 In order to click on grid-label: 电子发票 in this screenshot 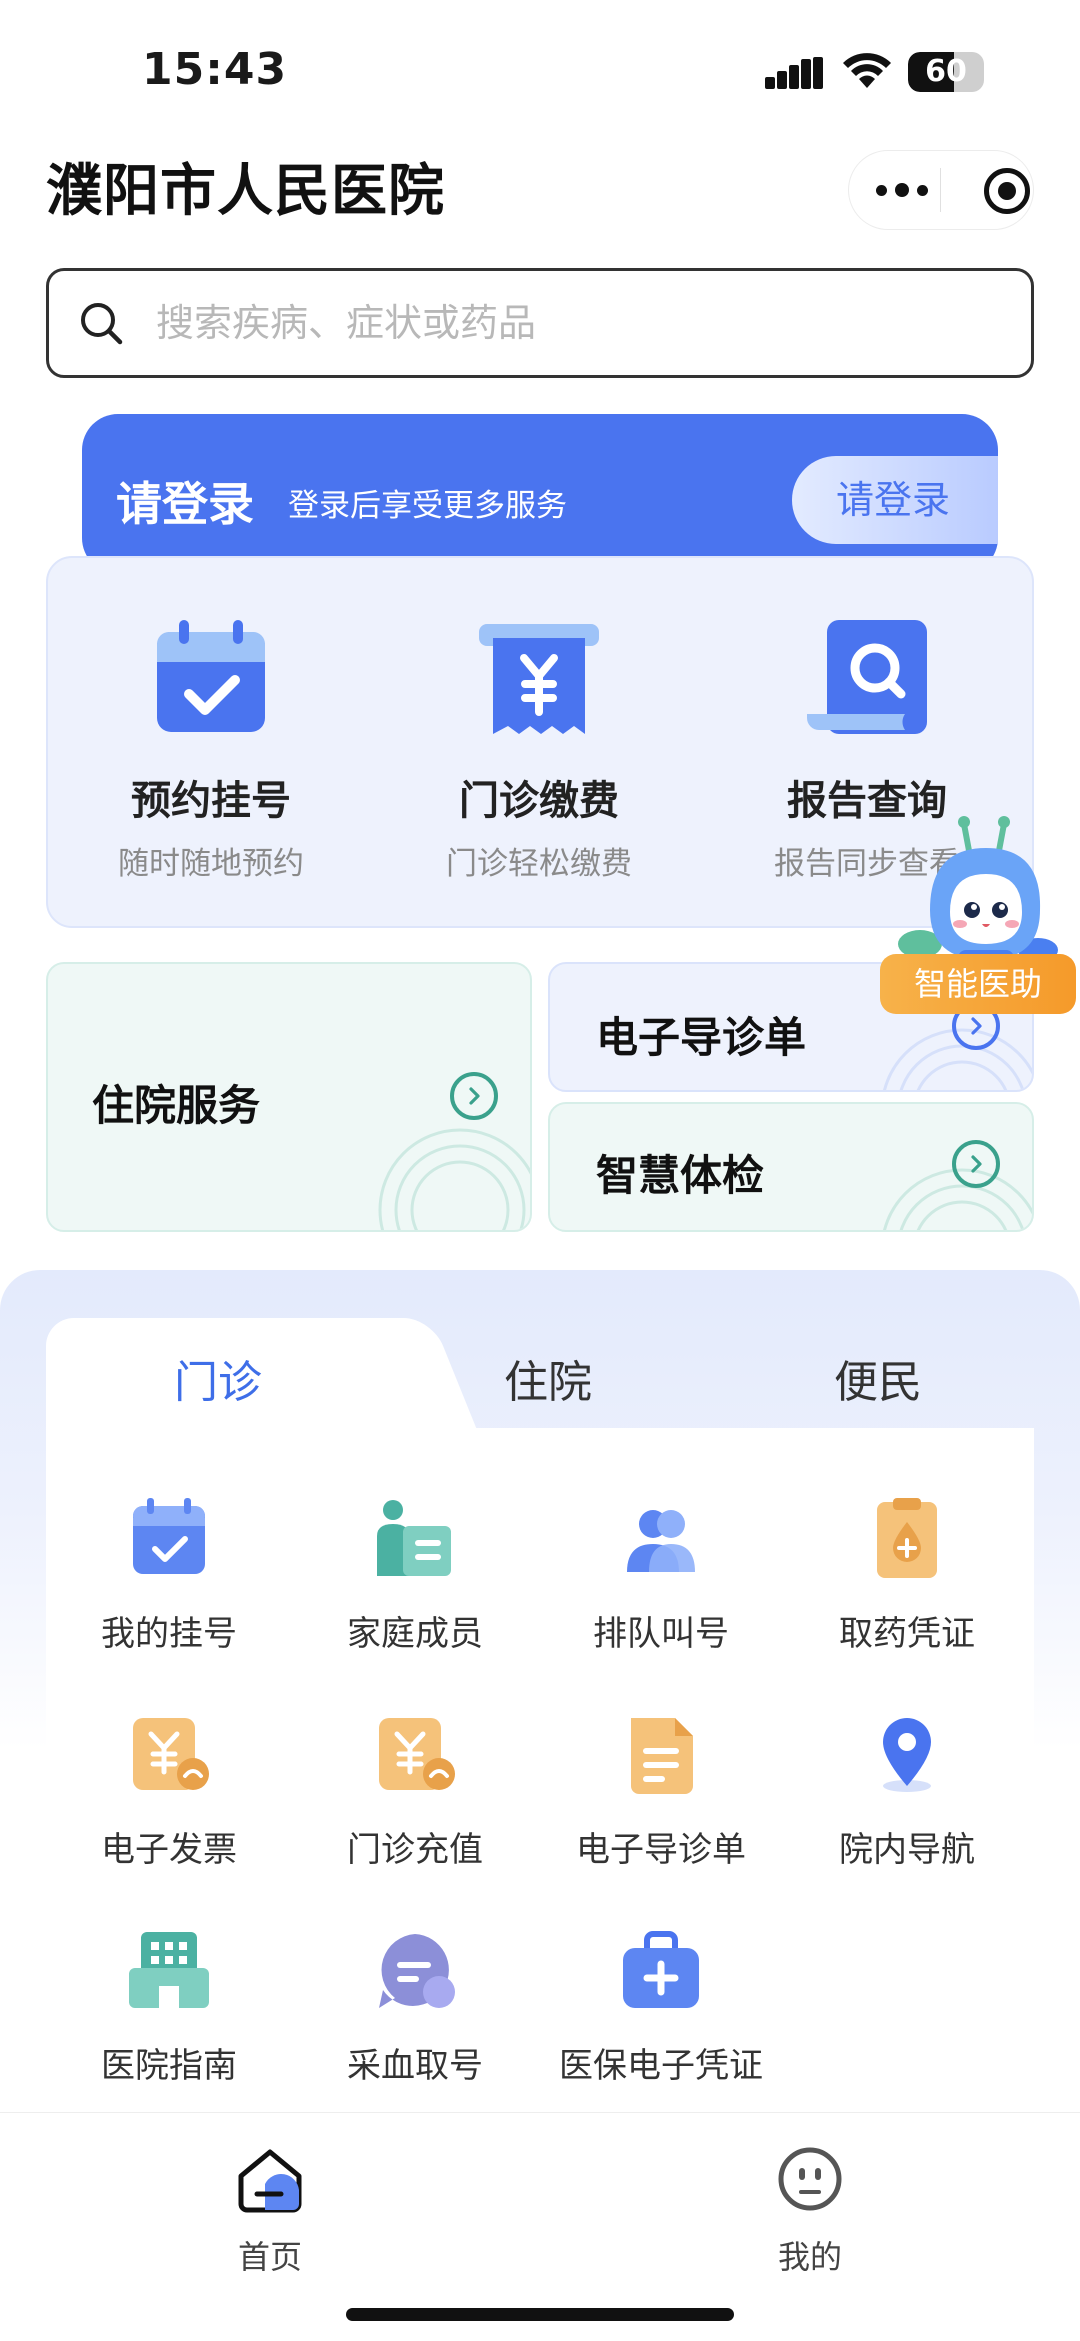, I will do `click(169, 1850)`.